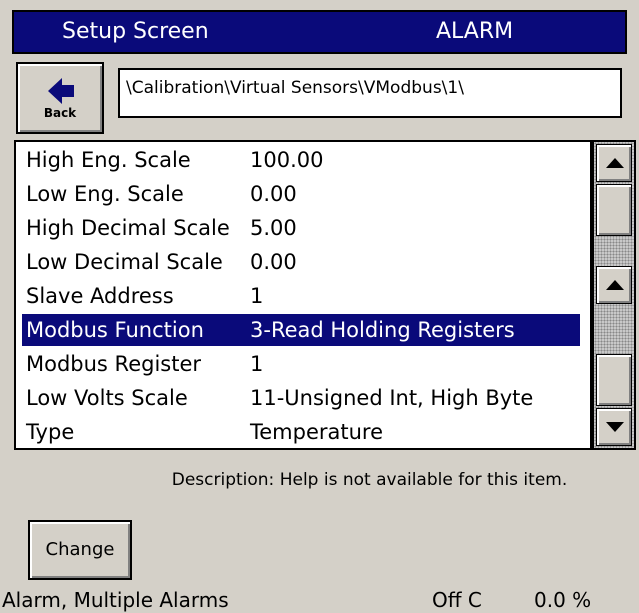  Describe the element at coordinates (287, 160) in the screenshot. I see `row-value: 100.00` at that location.